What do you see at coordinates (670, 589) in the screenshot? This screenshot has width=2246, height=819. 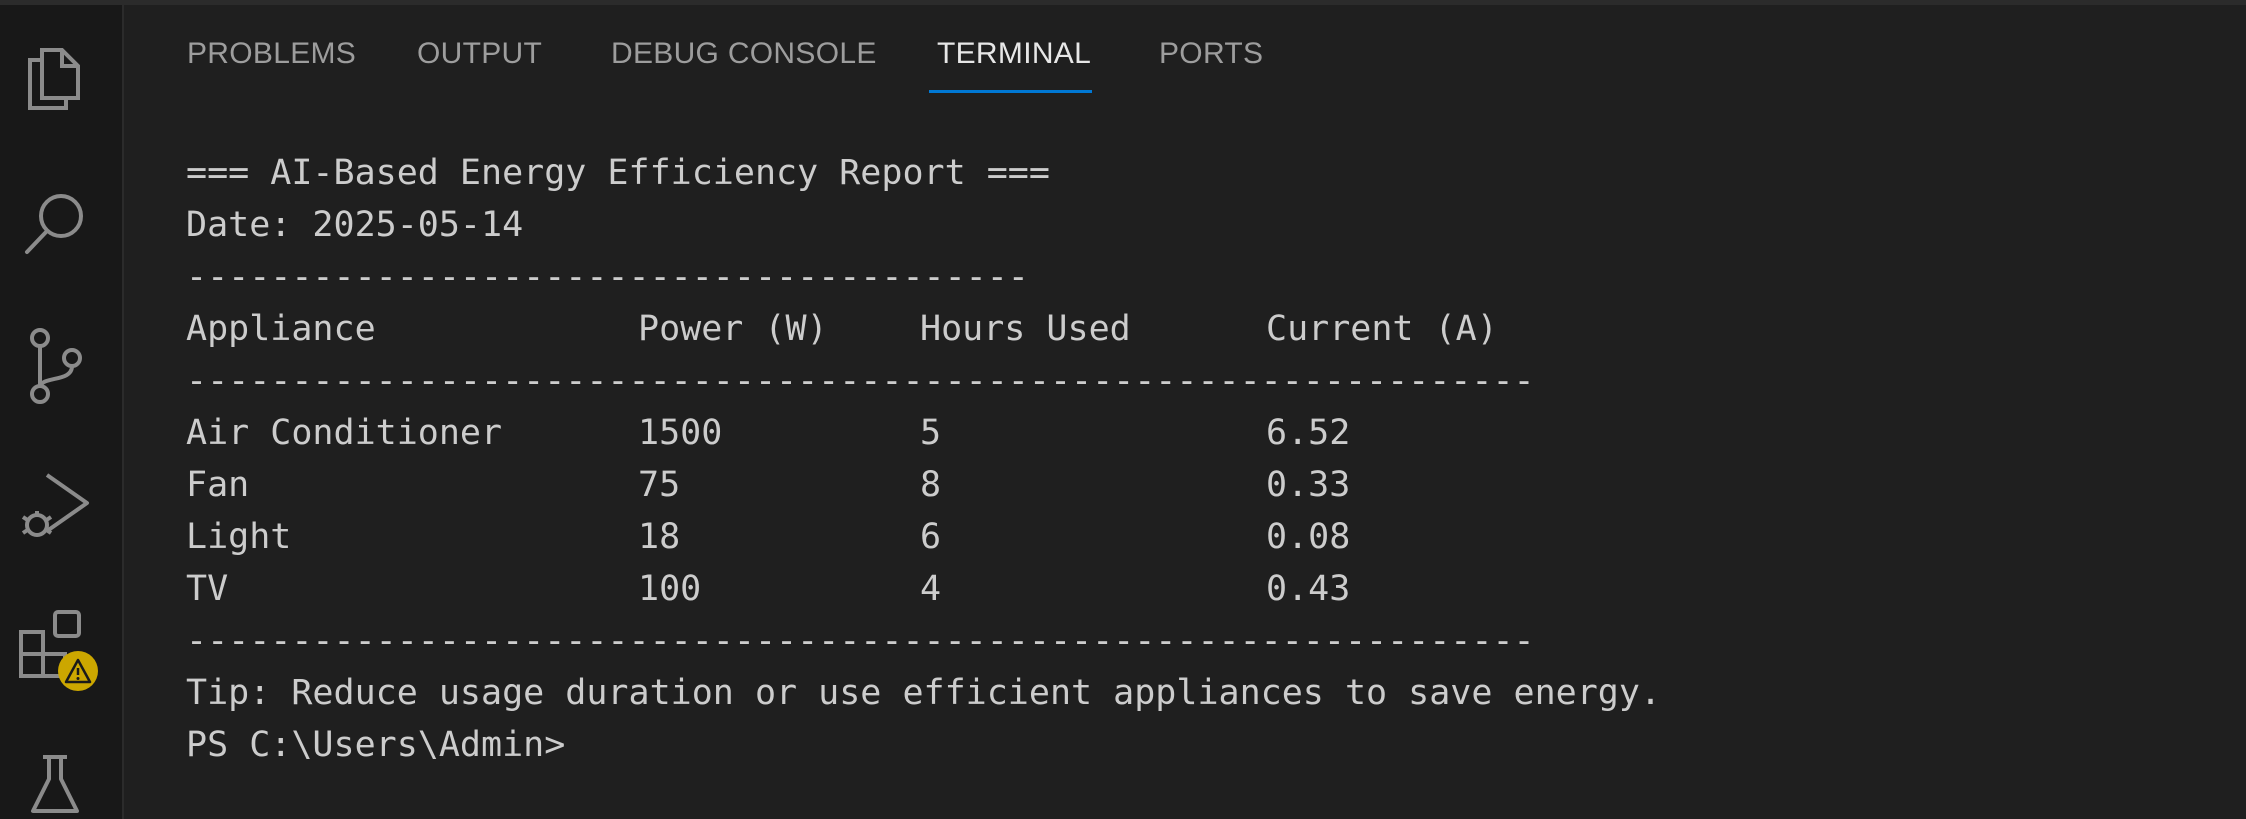 I see `row-power: 100` at bounding box center [670, 589].